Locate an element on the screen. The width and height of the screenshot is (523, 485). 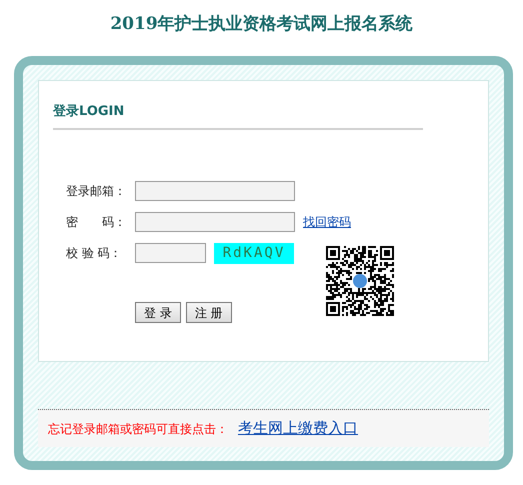
qr-code-icon is located at coordinates (360, 281).